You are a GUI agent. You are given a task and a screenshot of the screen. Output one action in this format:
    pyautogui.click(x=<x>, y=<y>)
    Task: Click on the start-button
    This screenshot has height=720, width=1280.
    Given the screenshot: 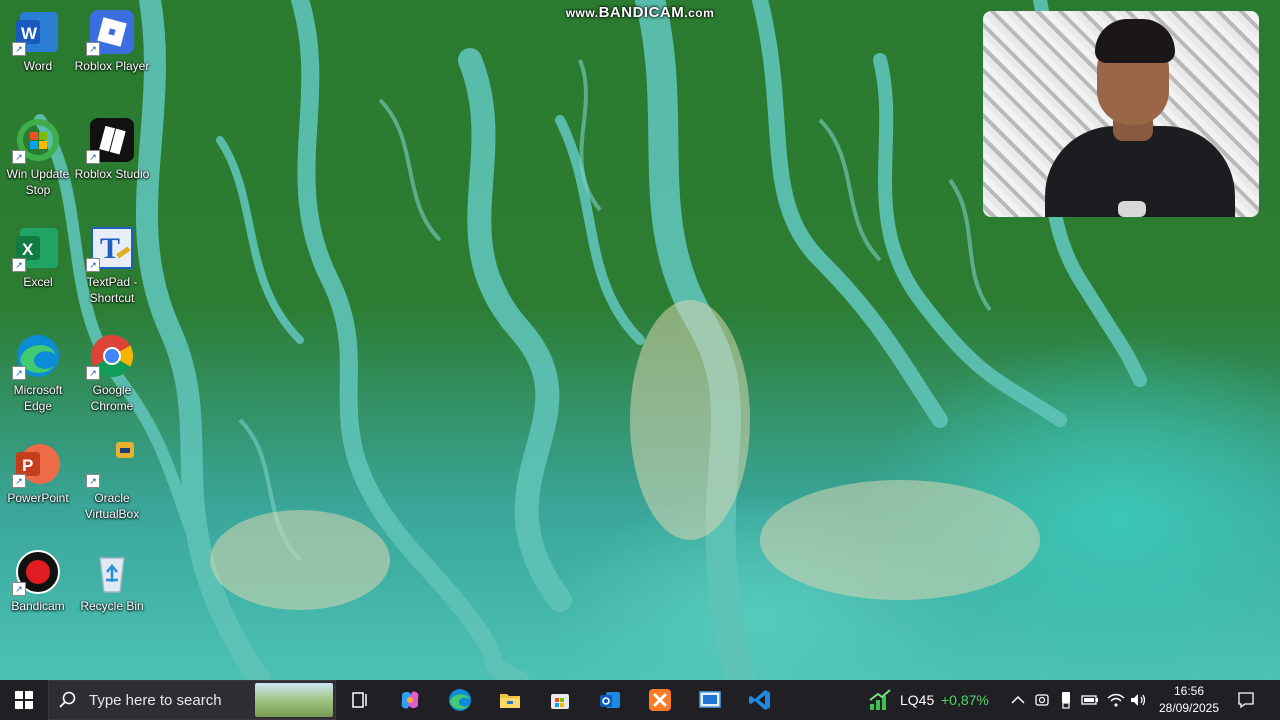 What is the action you would take?
    pyautogui.click(x=24, y=700)
    